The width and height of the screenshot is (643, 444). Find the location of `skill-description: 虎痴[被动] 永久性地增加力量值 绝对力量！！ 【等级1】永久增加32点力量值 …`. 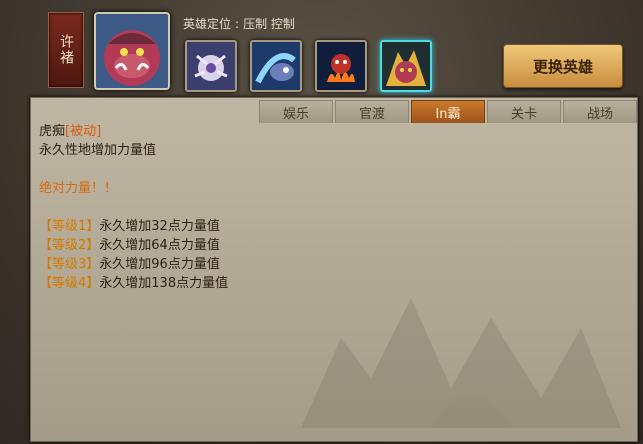

skill-description: 虎痴[被动] 永久性地增加力量值 绝对力量！！ 【等级1】永久增加32点力量值 … is located at coordinates (133, 207).